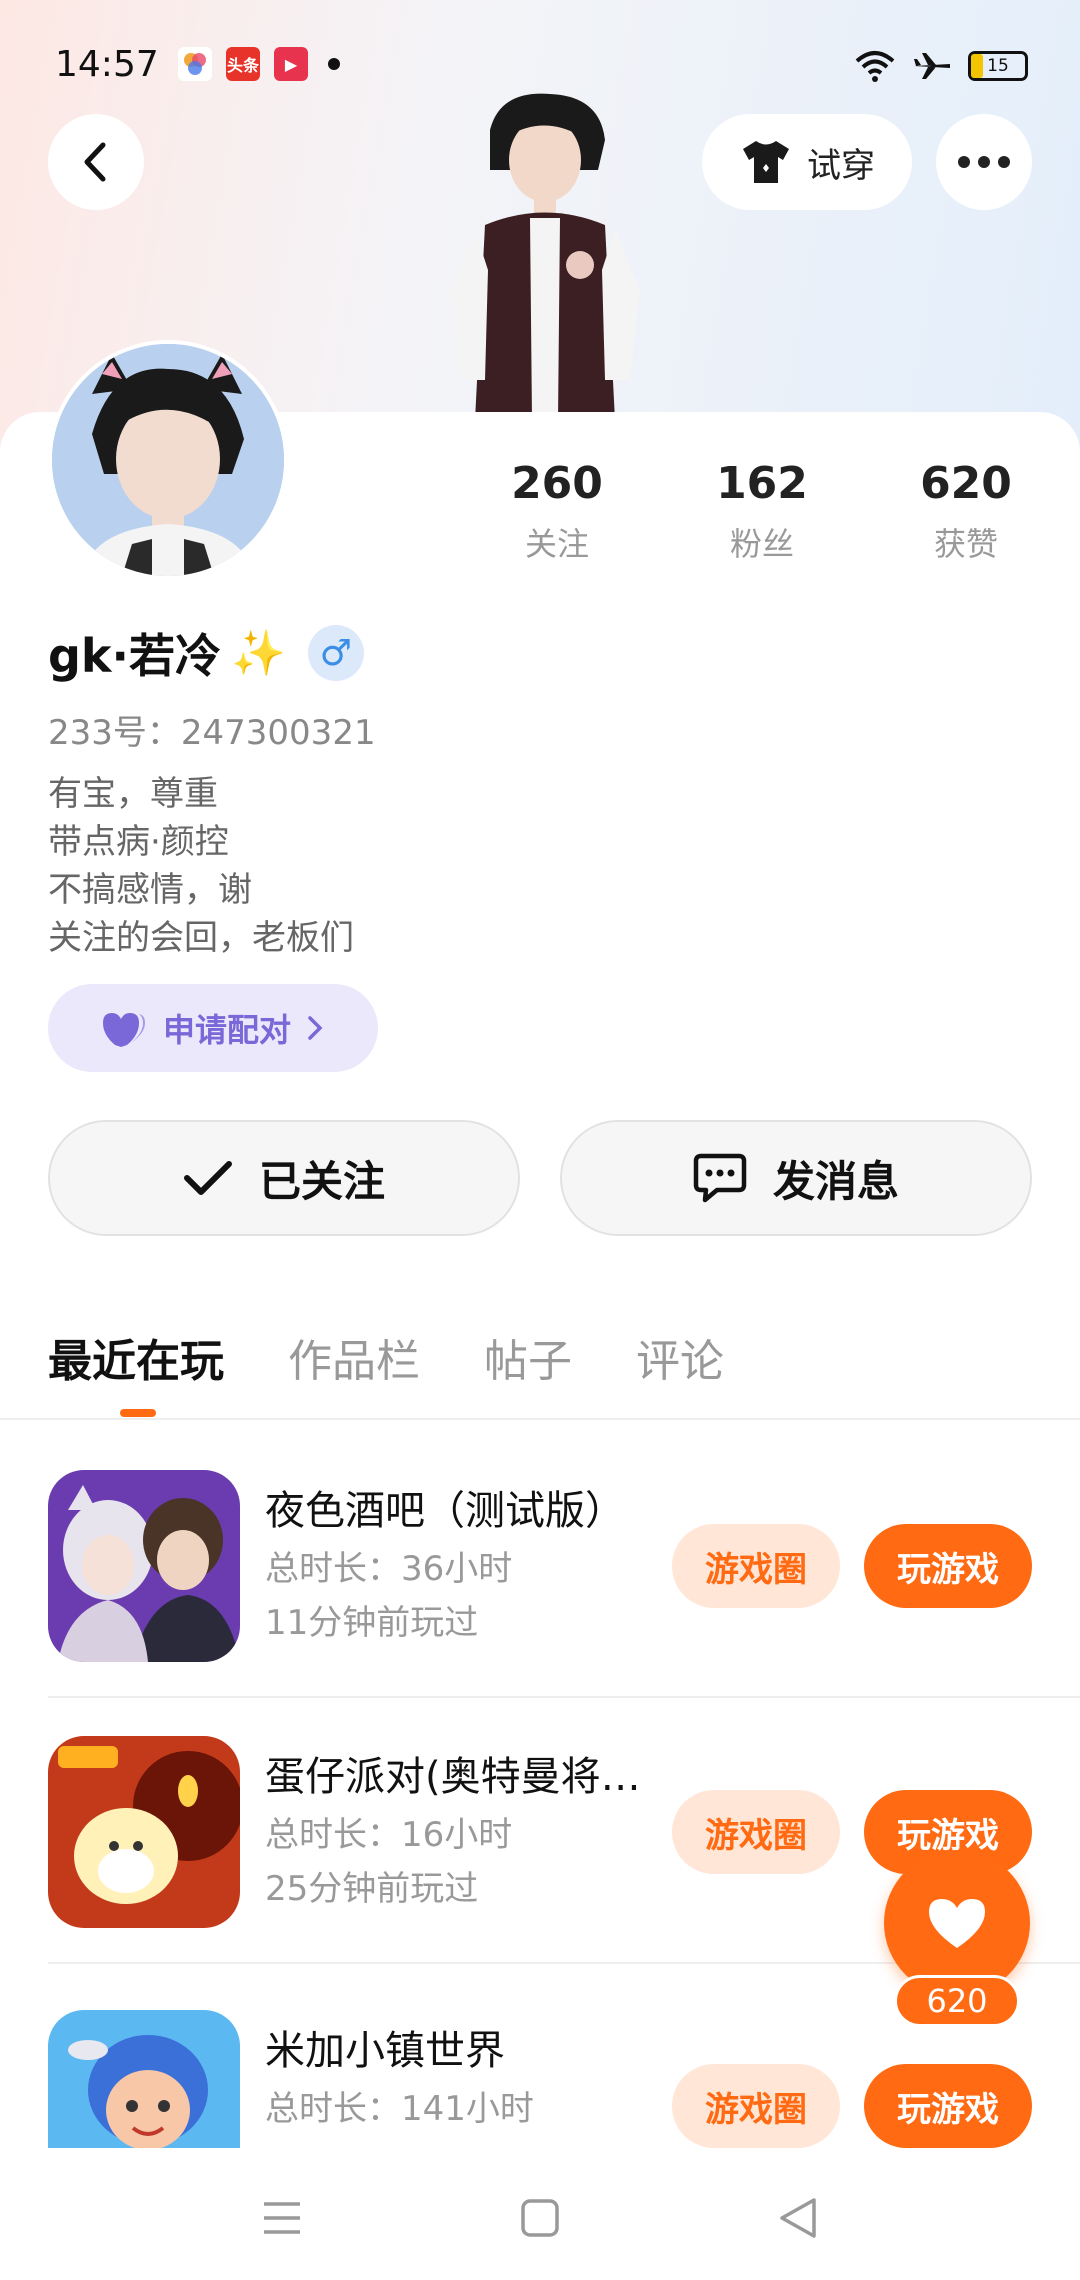 The image size is (1080, 2280). I want to click on back-button, so click(96, 162).